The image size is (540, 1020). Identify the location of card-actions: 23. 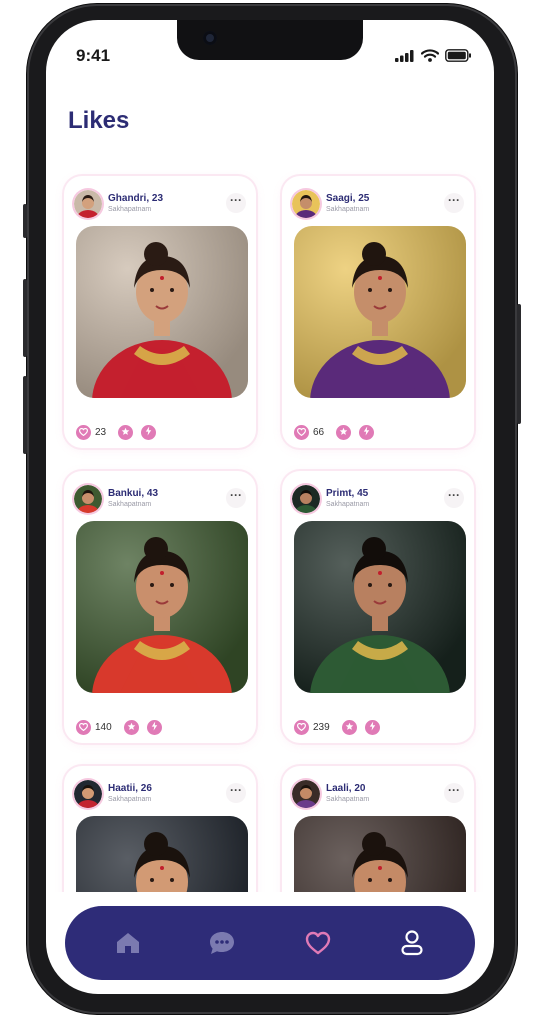
(116, 432).